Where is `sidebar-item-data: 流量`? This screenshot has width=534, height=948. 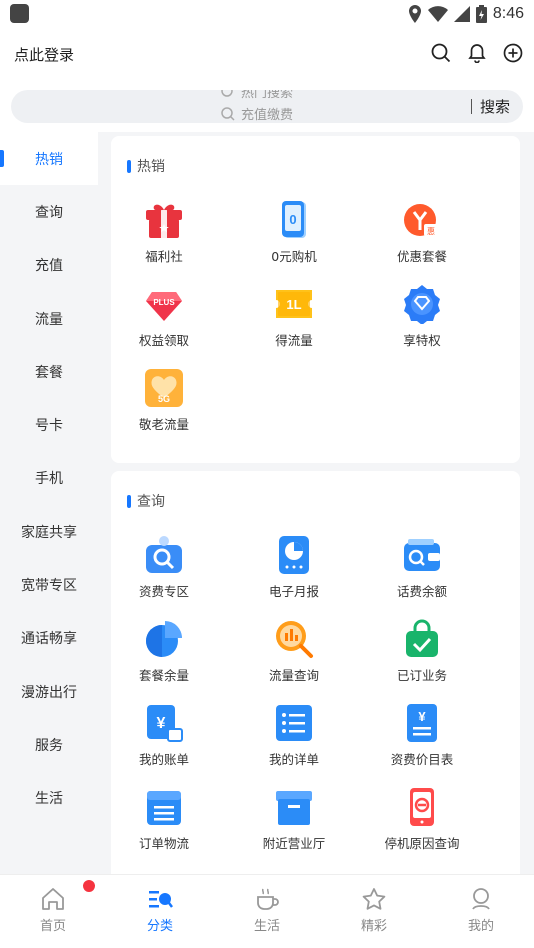 sidebar-item-data: 流量 is located at coordinates (49, 318).